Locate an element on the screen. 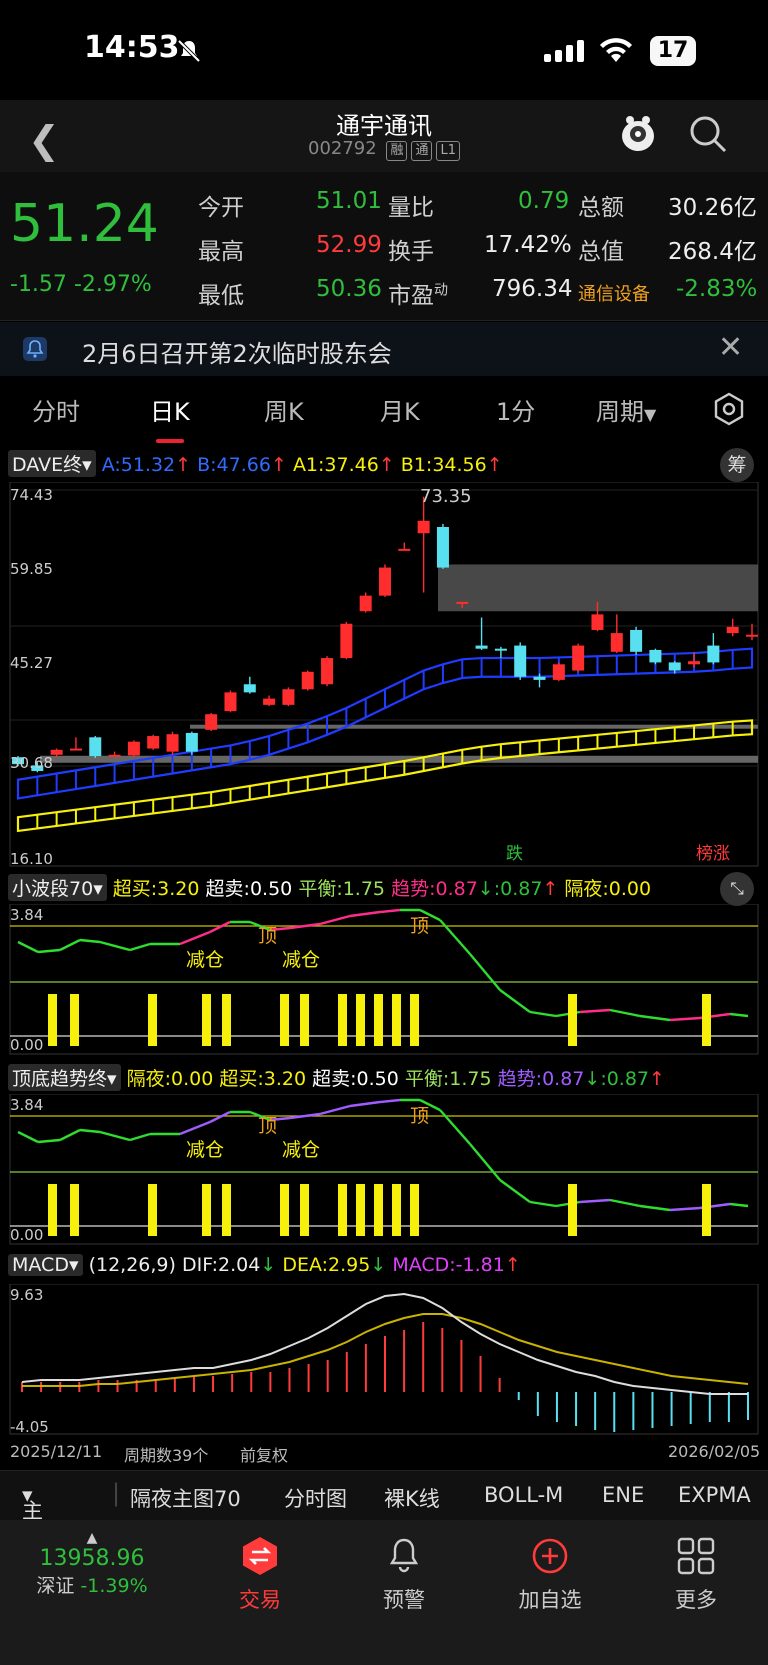  expand-icon: ⤡ is located at coordinates (737, 889).